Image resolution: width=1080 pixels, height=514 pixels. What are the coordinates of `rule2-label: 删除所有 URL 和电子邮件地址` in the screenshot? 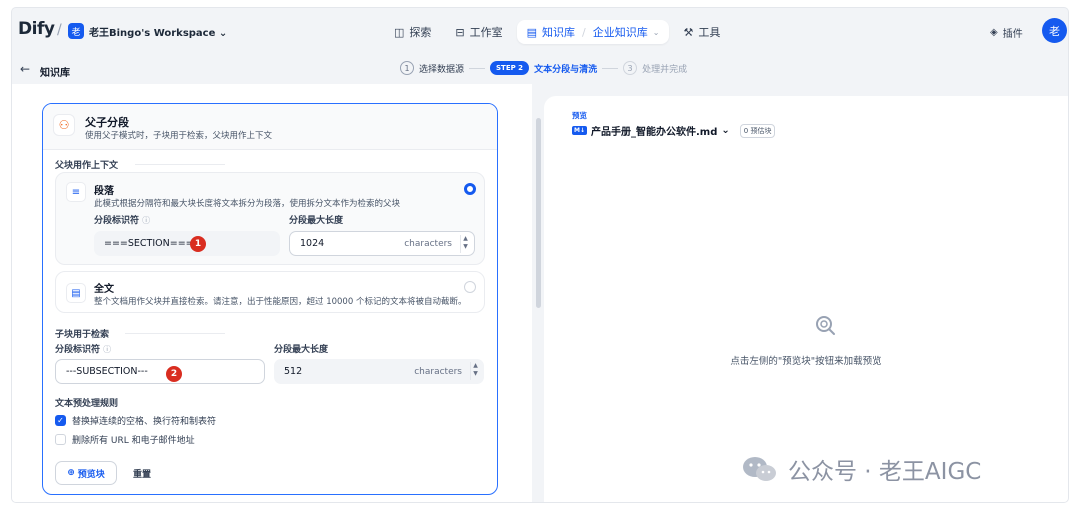 It's located at (133, 439).